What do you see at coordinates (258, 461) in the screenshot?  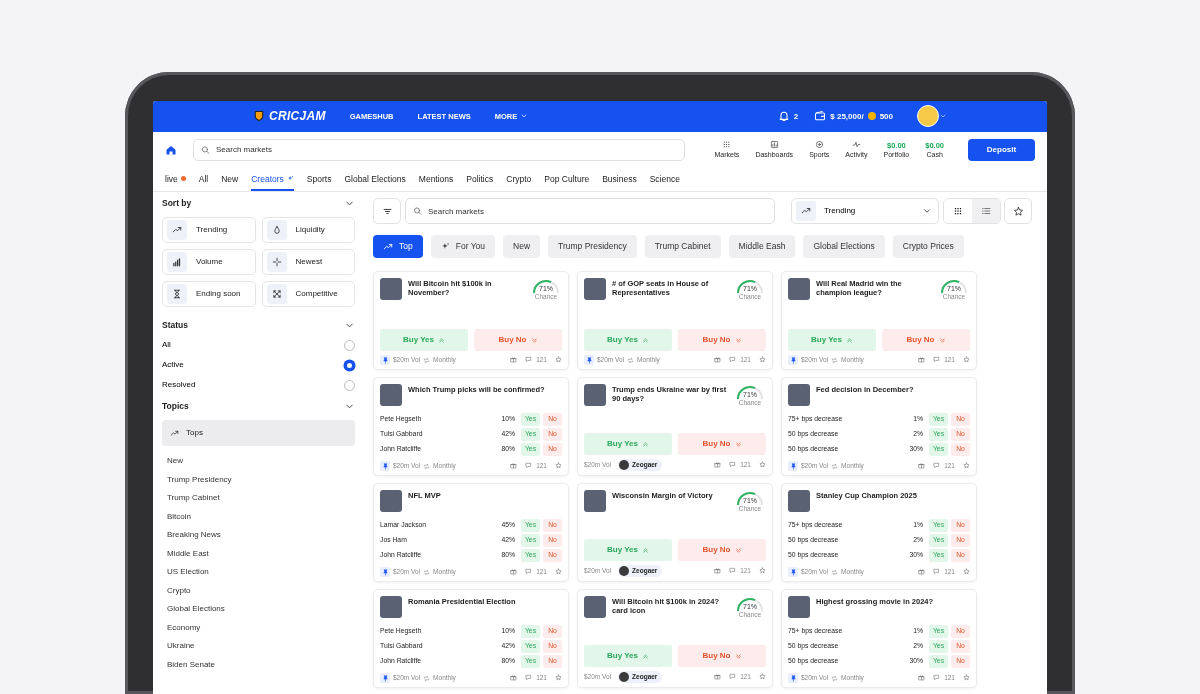 I see `topic-item: New` at bounding box center [258, 461].